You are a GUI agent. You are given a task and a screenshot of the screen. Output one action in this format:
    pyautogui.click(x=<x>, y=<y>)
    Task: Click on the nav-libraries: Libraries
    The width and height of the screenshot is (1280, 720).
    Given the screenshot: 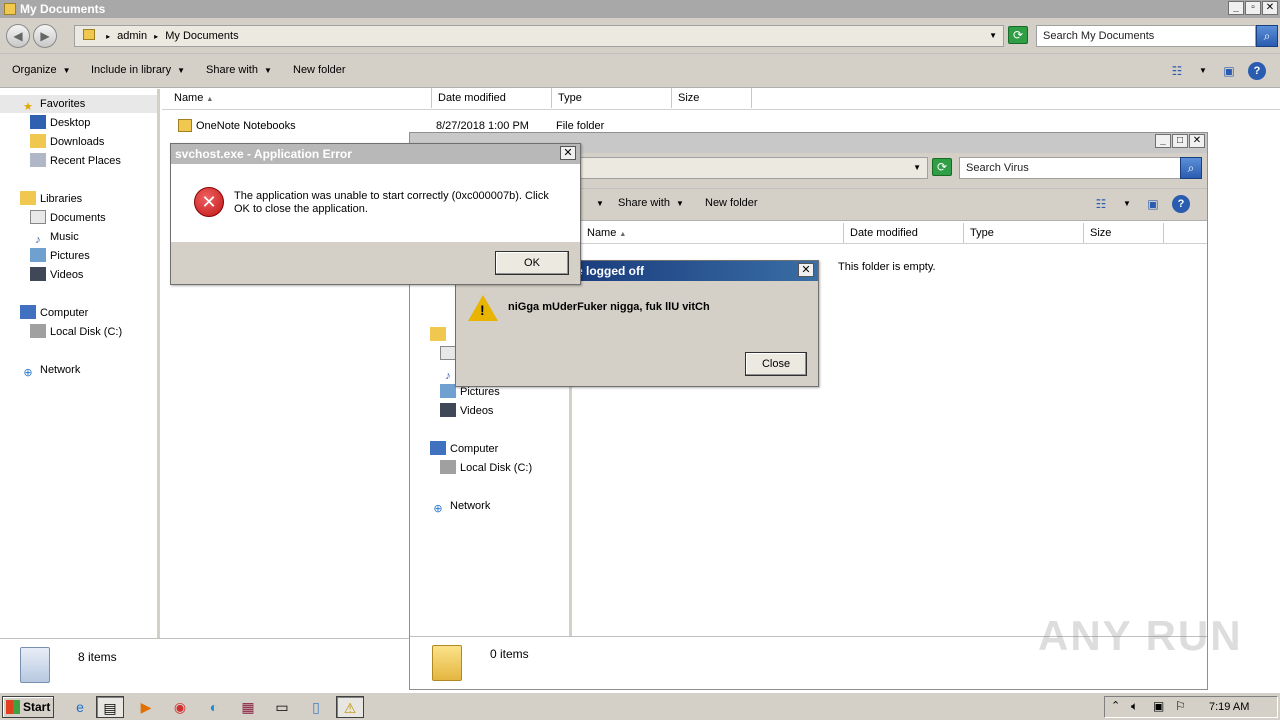 What is the action you would take?
    pyautogui.click(x=51, y=199)
    